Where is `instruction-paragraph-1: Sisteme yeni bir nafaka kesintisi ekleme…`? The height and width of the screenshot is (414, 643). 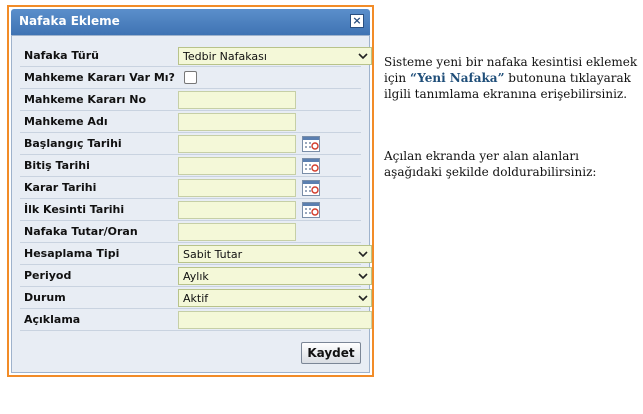
instruction-paragraph-1: Sisteme yeni bir nafaka kesintisi ekleme… is located at coordinates (511, 78).